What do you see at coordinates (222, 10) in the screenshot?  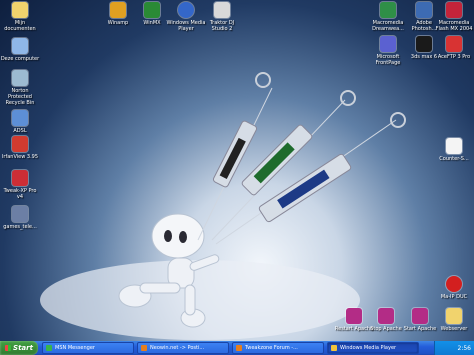 I see `traktor-icon` at bounding box center [222, 10].